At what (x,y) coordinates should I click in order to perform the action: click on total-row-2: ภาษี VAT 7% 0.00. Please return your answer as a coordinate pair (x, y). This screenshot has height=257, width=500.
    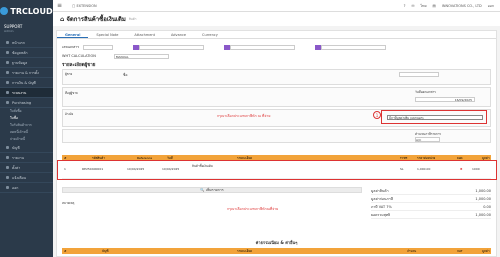
    Looking at the image, I should click on (431, 207).